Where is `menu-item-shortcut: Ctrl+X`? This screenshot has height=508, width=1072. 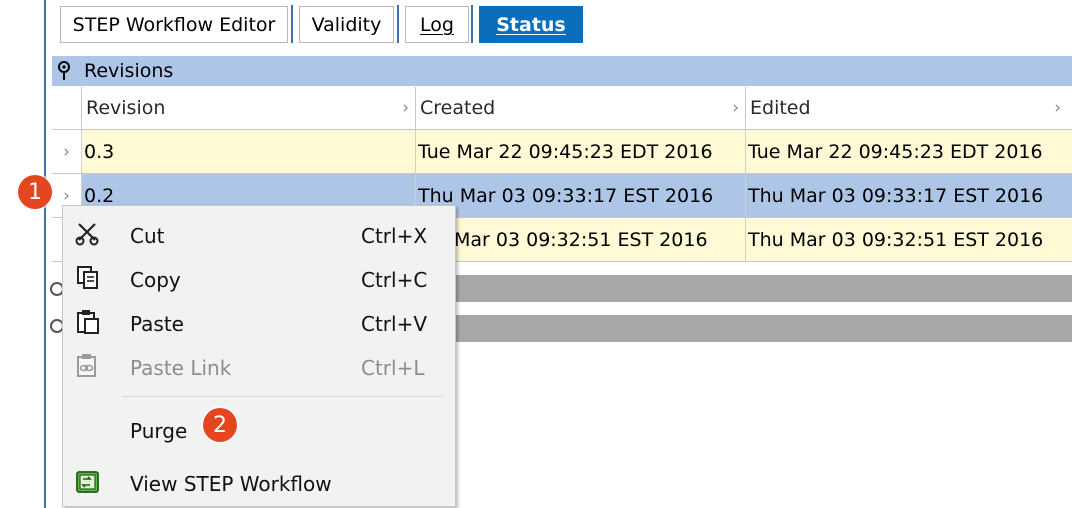 menu-item-shortcut: Ctrl+X is located at coordinates (394, 236).